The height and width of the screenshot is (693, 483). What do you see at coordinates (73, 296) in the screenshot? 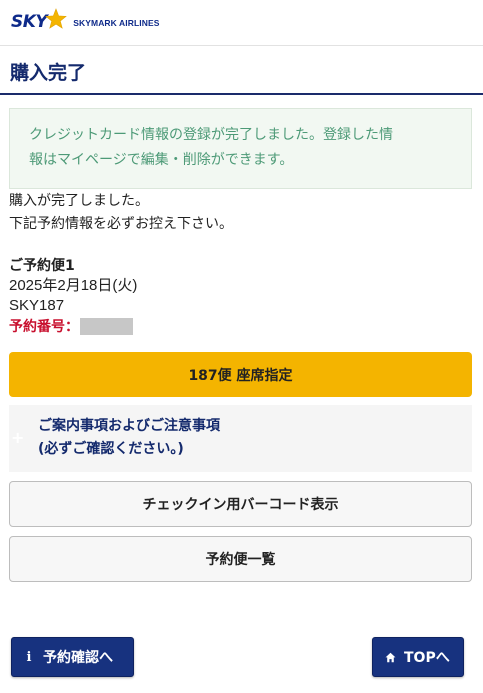
I see `reserved-flight-info: ご予約便1 2025年2月18日(火) SKY187 予約番号：` at bounding box center [73, 296].